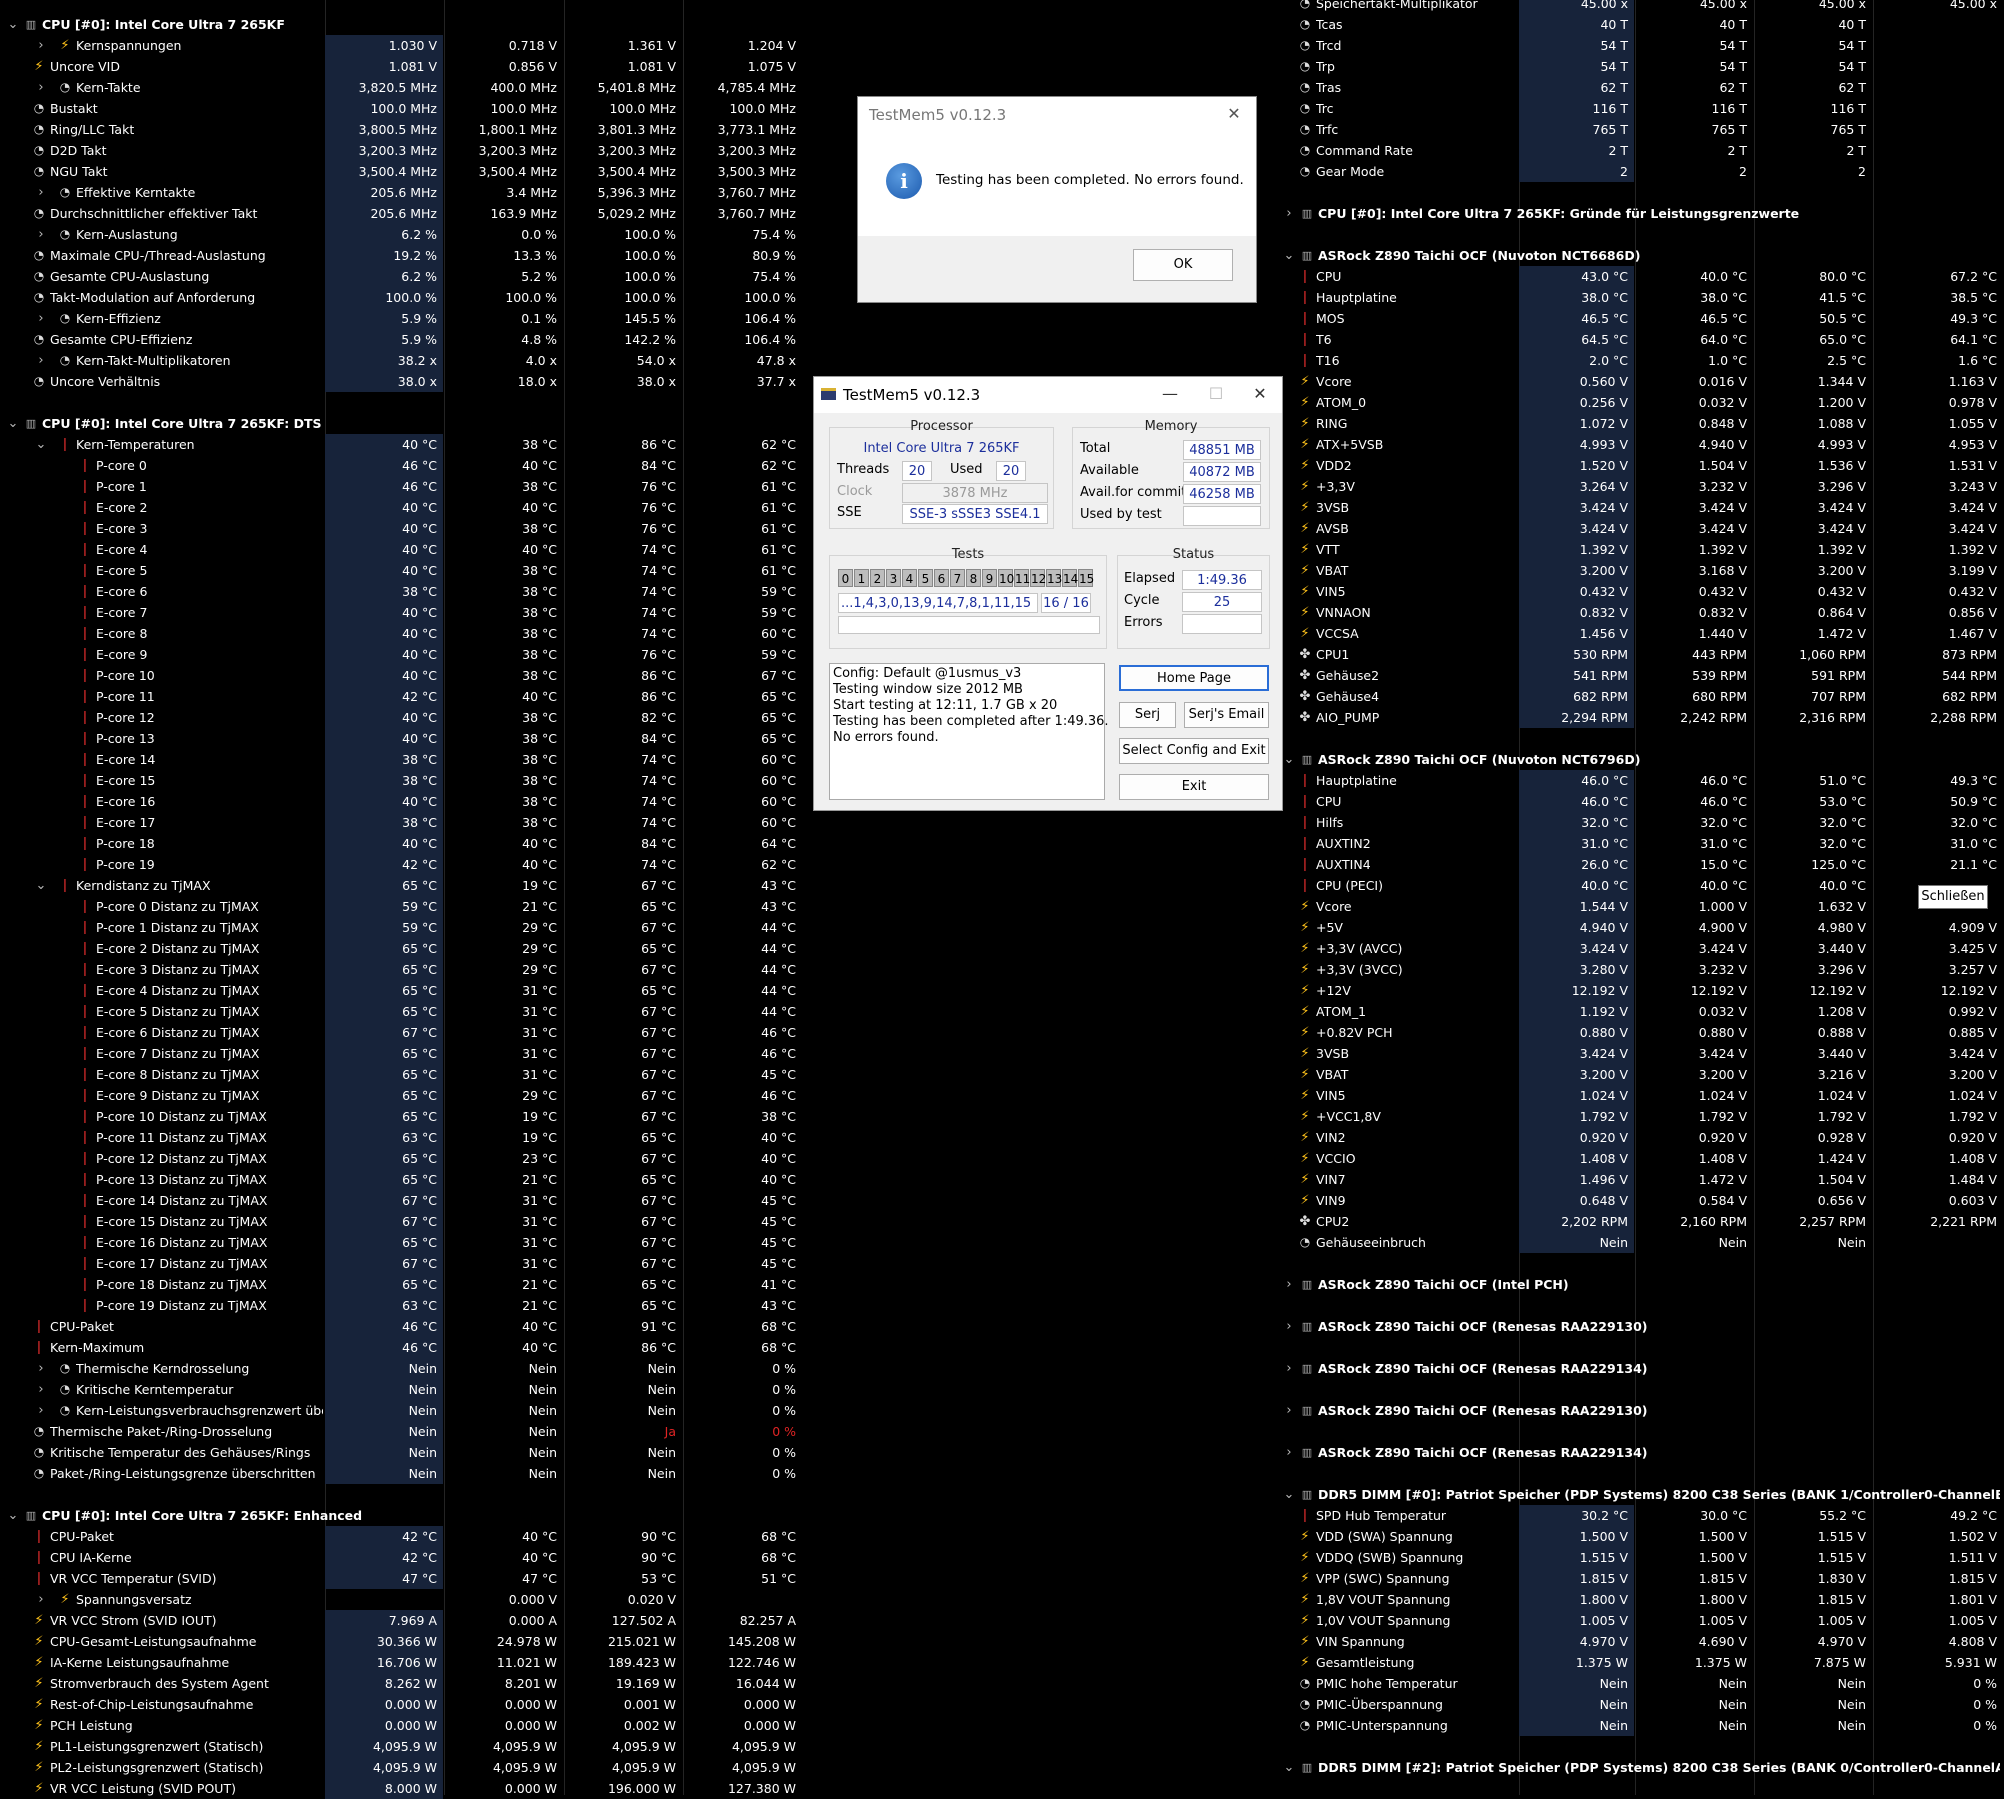 This screenshot has height=1799, width=2004. Describe the element at coordinates (402, 675) in the screenshot. I see `sensor-row: ❘ P-core 10 40 °C 38 °C 86 °C 67 °C` at that location.